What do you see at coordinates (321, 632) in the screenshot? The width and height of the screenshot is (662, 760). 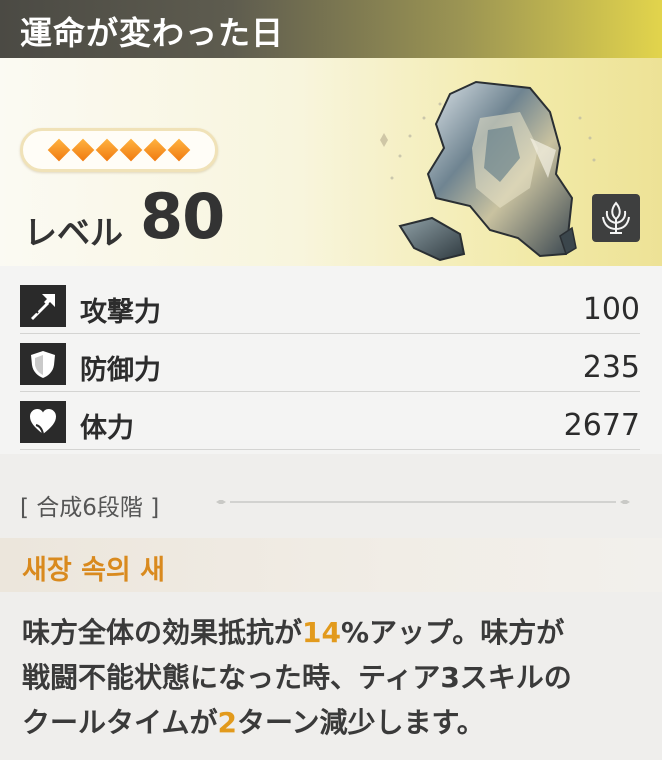 I see `highlight-value: 14` at bounding box center [321, 632].